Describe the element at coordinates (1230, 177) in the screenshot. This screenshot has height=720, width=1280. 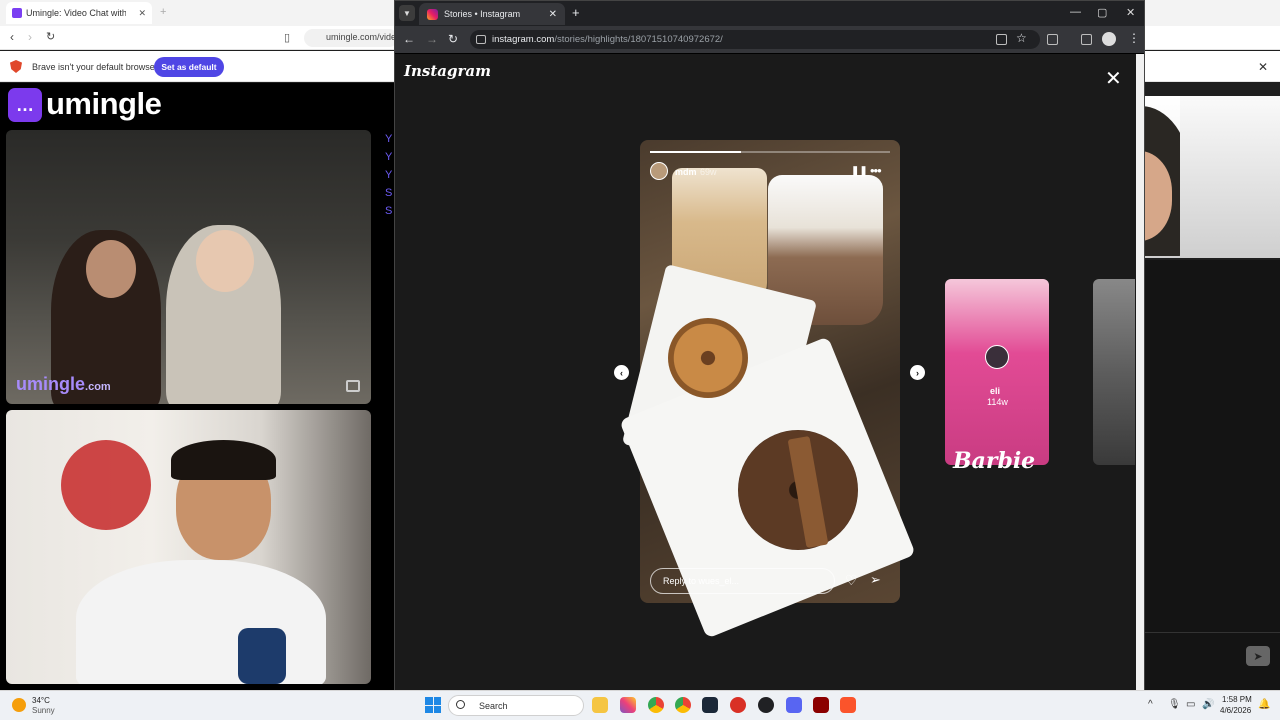
I see `background` at that location.